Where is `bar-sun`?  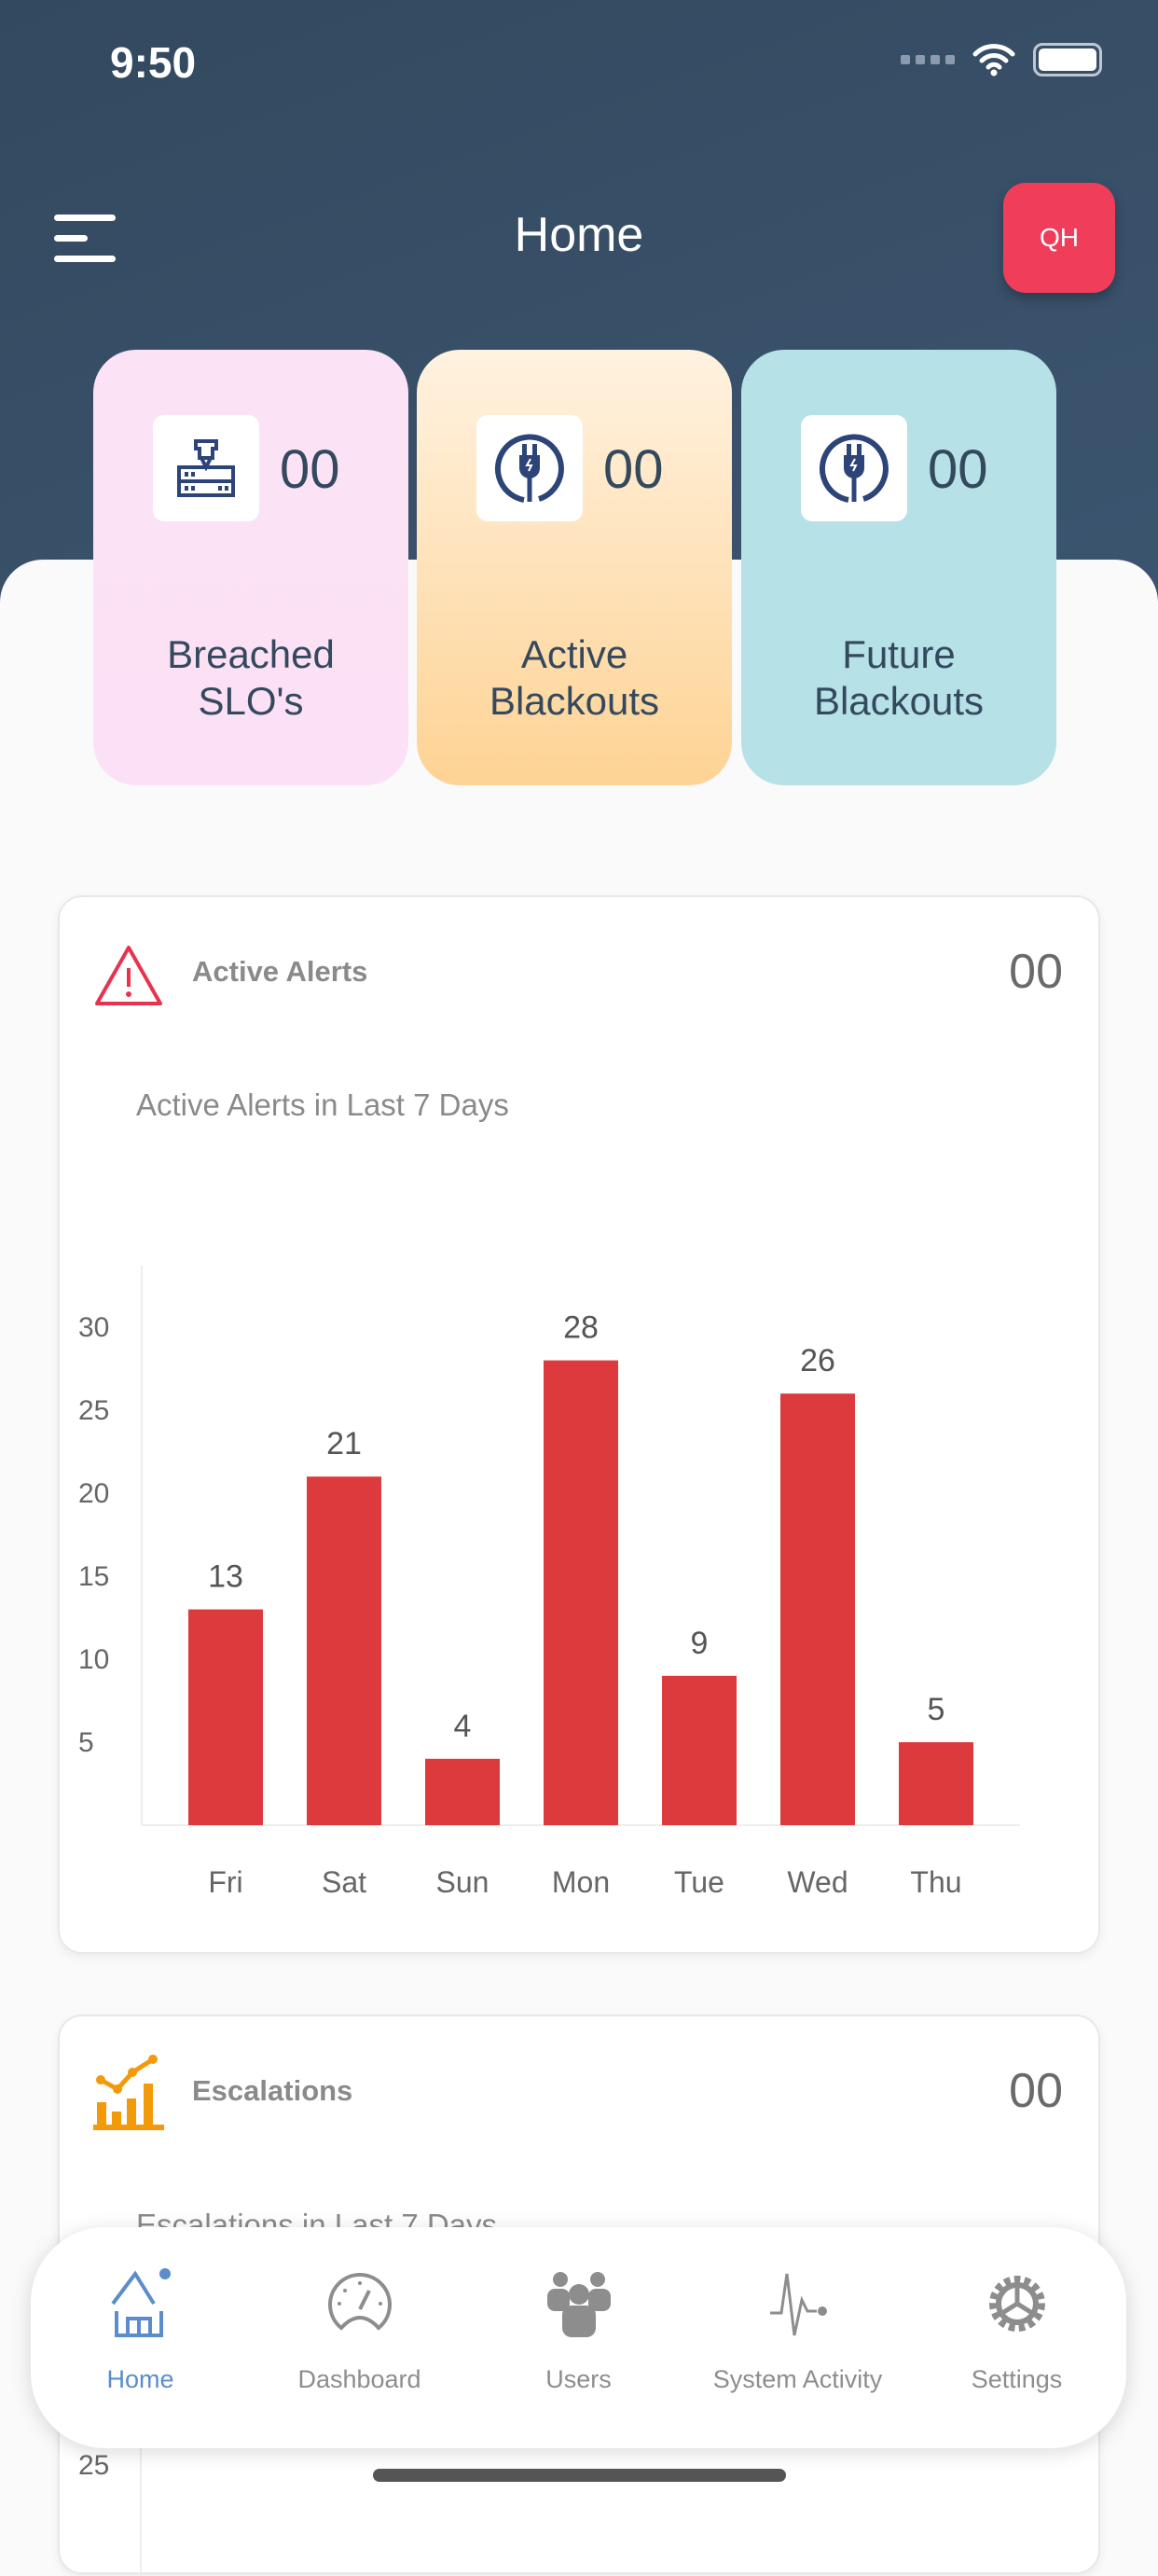 bar-sun is located at coordinates (463, 1791).